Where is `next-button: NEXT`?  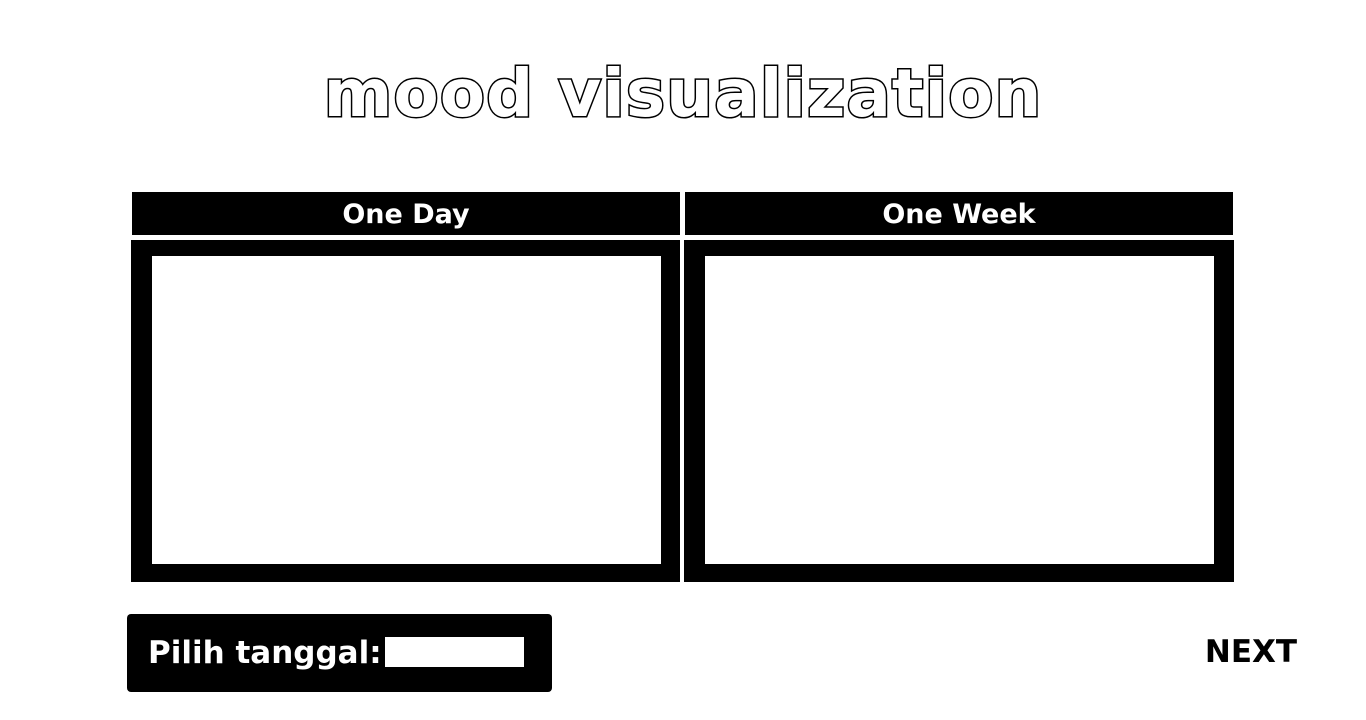
next-button: NEXT is located at coordinates (1251, 652).